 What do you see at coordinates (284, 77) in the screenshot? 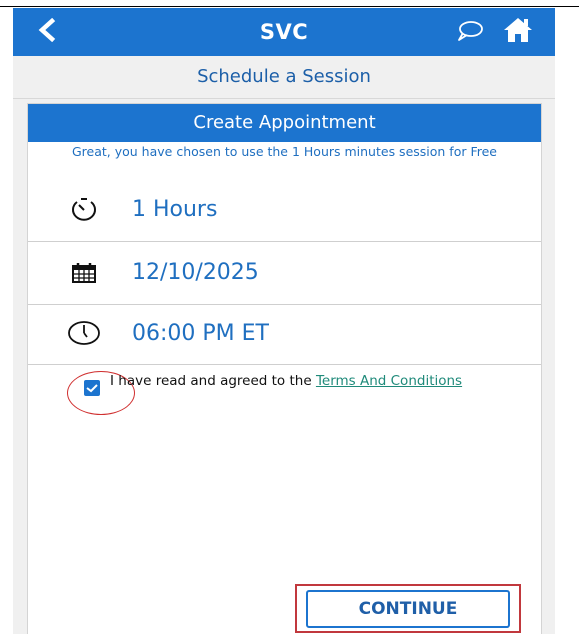
I see `page-title: Schedule a Session` at bounding box center [284, 77].